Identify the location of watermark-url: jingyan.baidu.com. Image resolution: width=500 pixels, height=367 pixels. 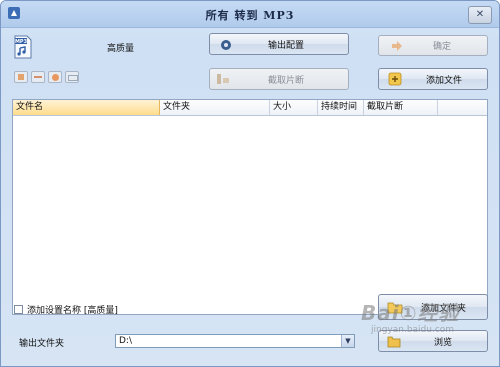
(413, 330).